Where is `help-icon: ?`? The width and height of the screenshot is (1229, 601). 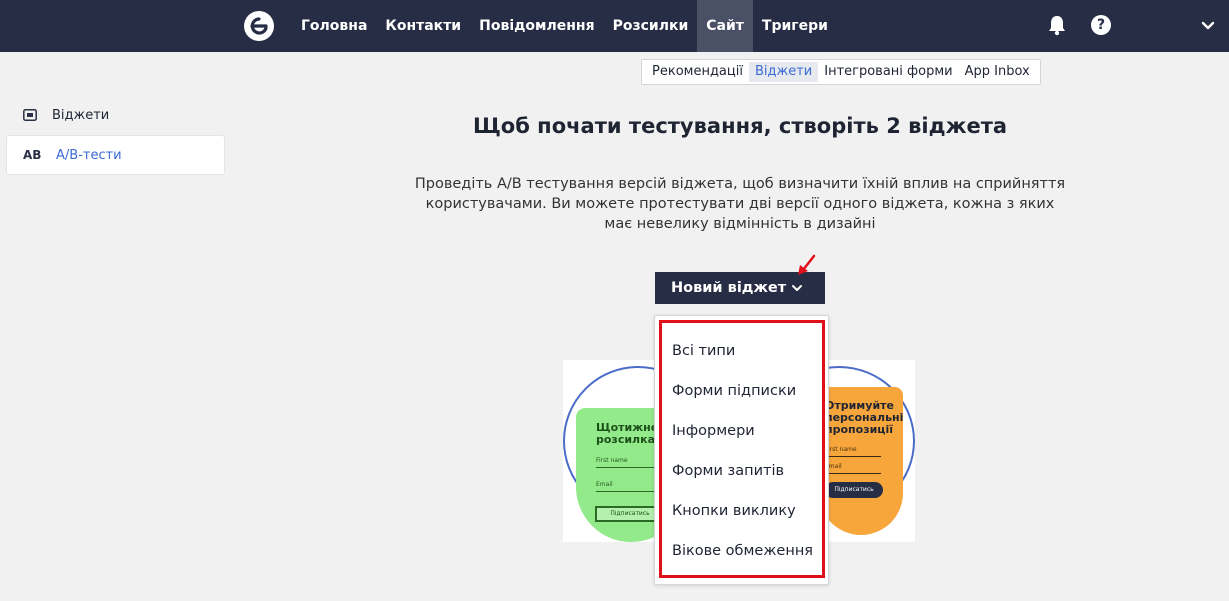
help-icon: ? is located at coordinates (1101, 25).